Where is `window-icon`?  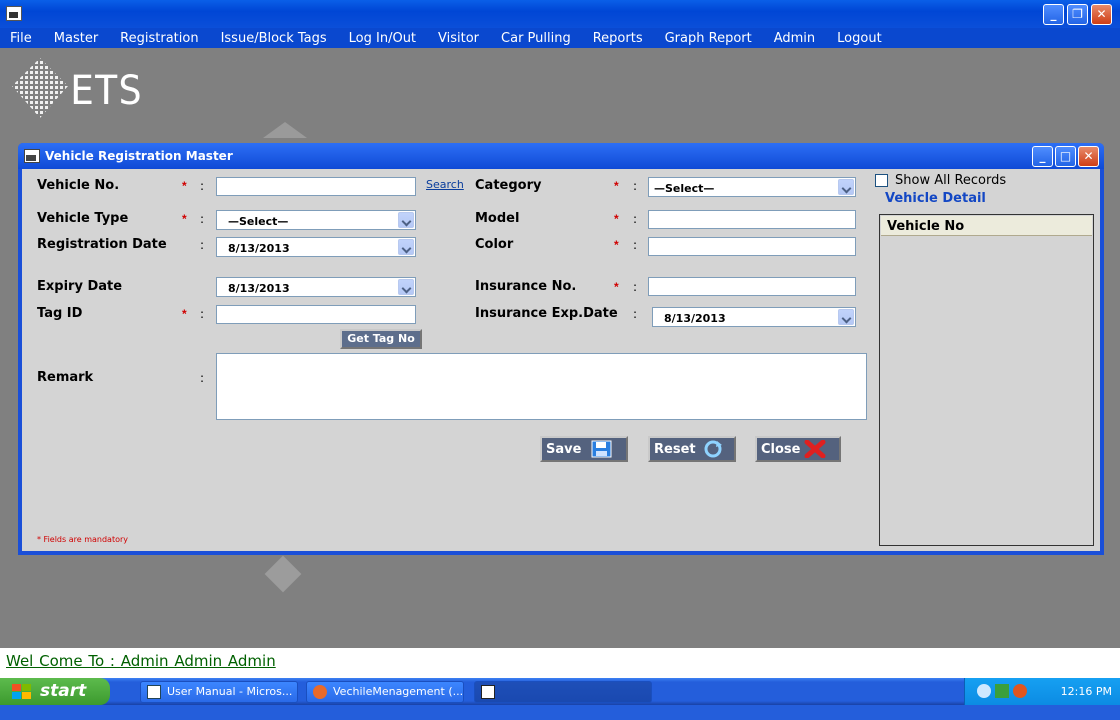
window-icon is located at coordinates (488, 692).